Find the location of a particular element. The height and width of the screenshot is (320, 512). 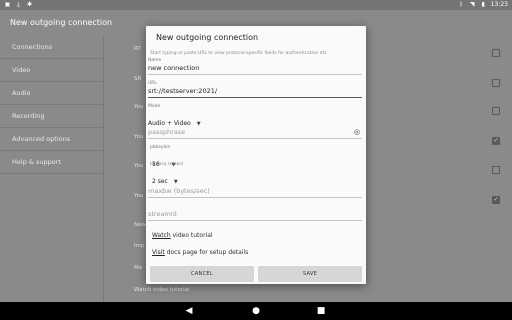

watch-link: Watch is located at coordinates (161, 235).